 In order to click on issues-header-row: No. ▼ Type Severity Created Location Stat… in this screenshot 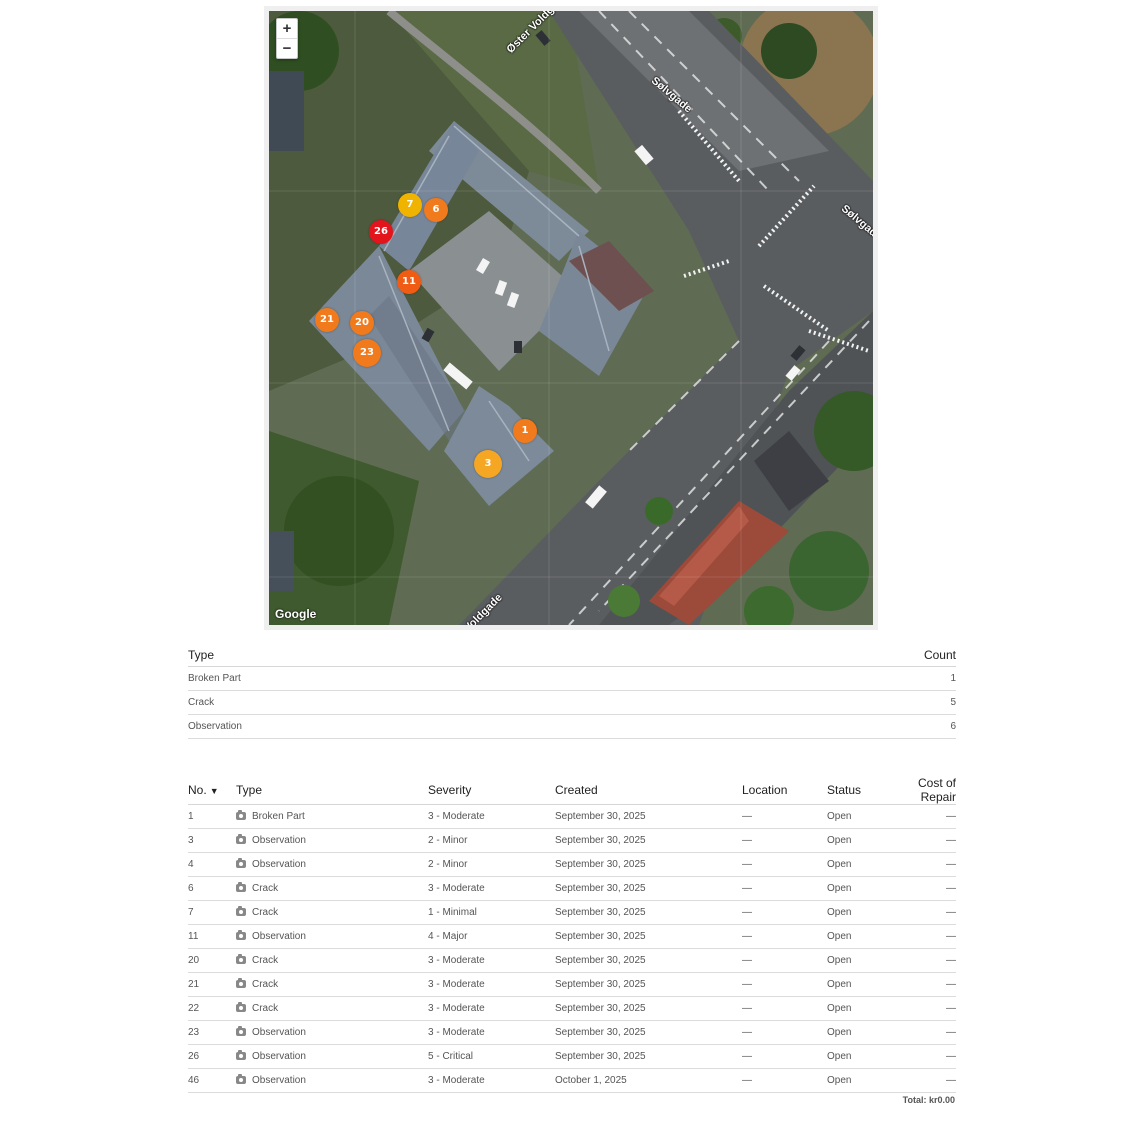, I will do `click(572, 790)`.